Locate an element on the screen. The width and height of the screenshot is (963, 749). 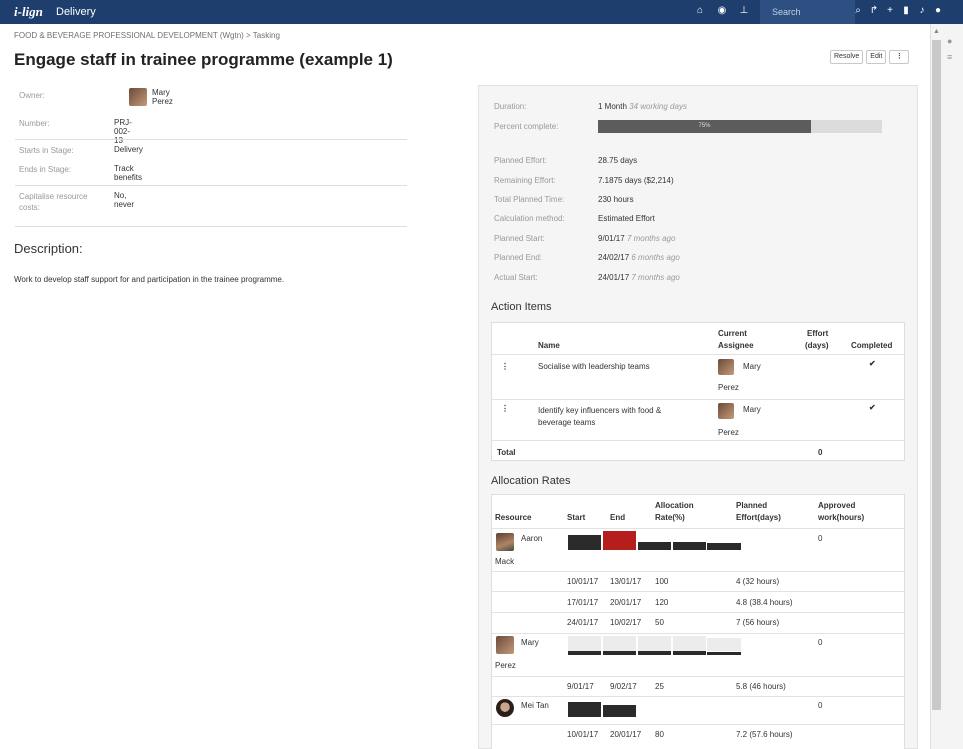
col-assignee-2: Assignee is located at coordinates (736, 345).